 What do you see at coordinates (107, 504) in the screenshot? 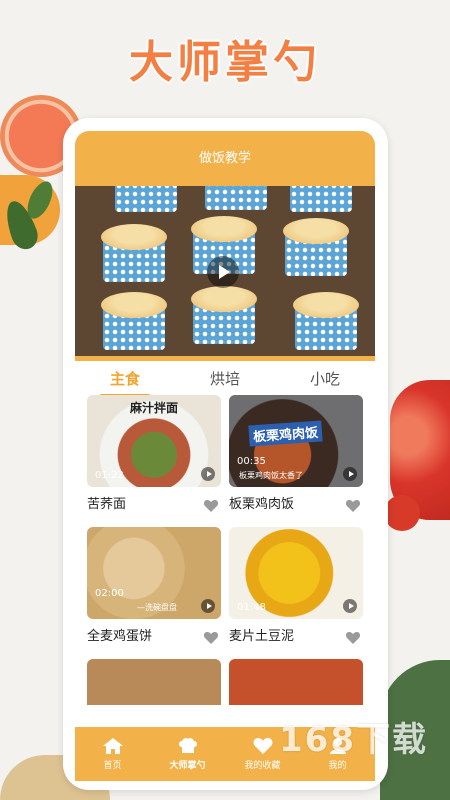
I see `recipe-title: 苦荞面` at bounding box center [107, 504].